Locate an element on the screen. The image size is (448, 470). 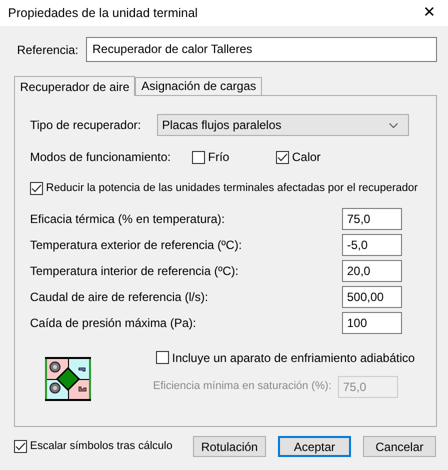
field-label: Eficacia térmica (% en temperatura): is located at coordinates (128, 219).